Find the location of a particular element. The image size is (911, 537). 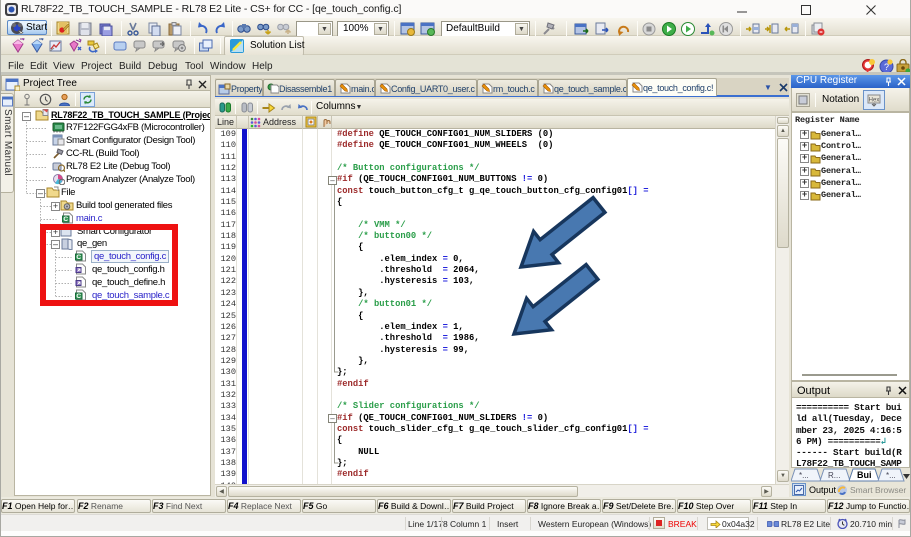

svg-text: Bui is located at coordinates (864, 475).